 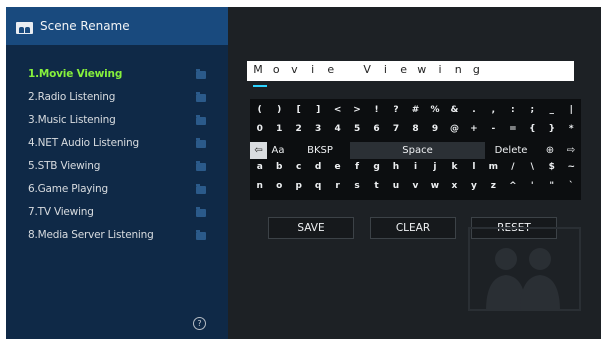 What do you see at coordinates (571, 186) in the screenshot?
I see `key: `` at bounding box center [571, 186].